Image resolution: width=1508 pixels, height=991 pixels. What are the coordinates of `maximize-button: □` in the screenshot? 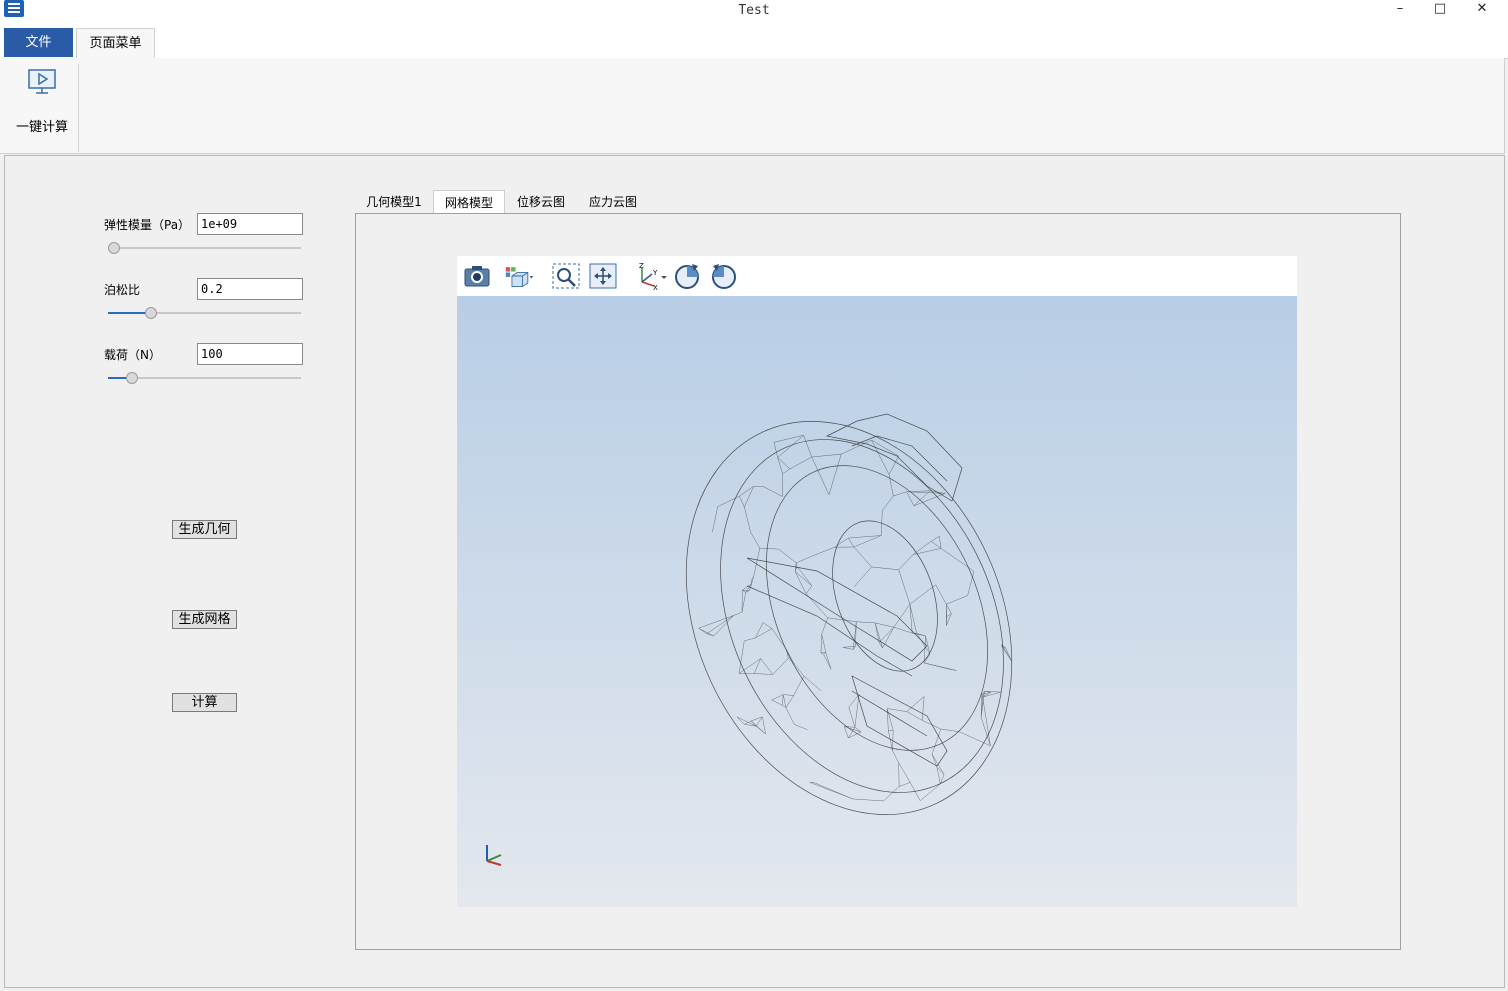 It's located at (1440, 11).